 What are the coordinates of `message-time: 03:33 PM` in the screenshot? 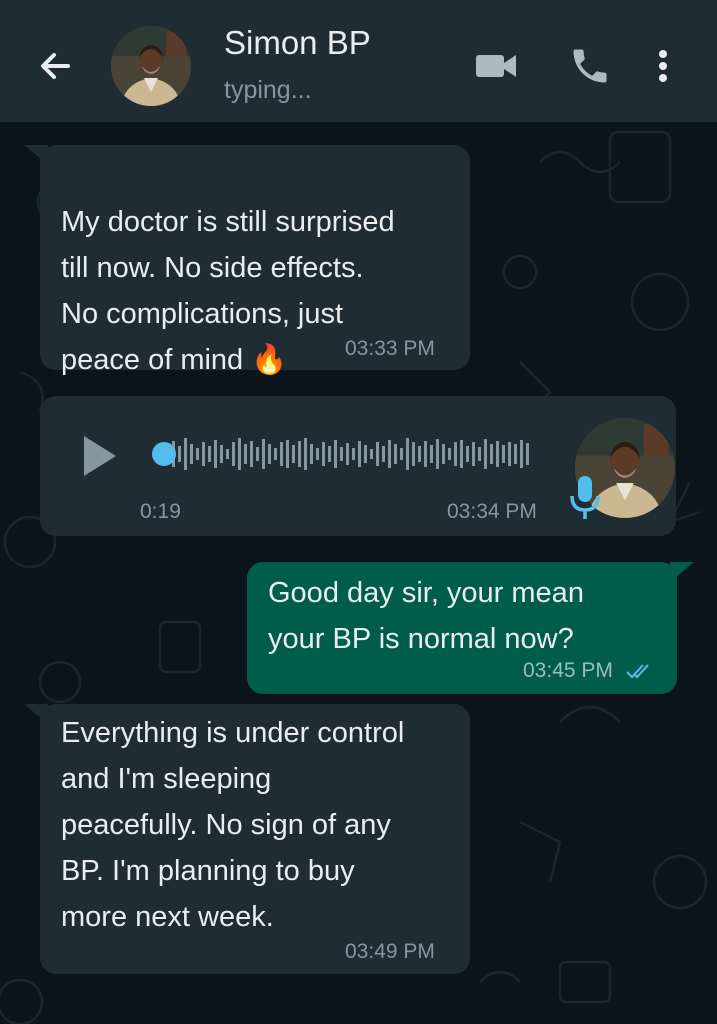 It's located at (390, 348).